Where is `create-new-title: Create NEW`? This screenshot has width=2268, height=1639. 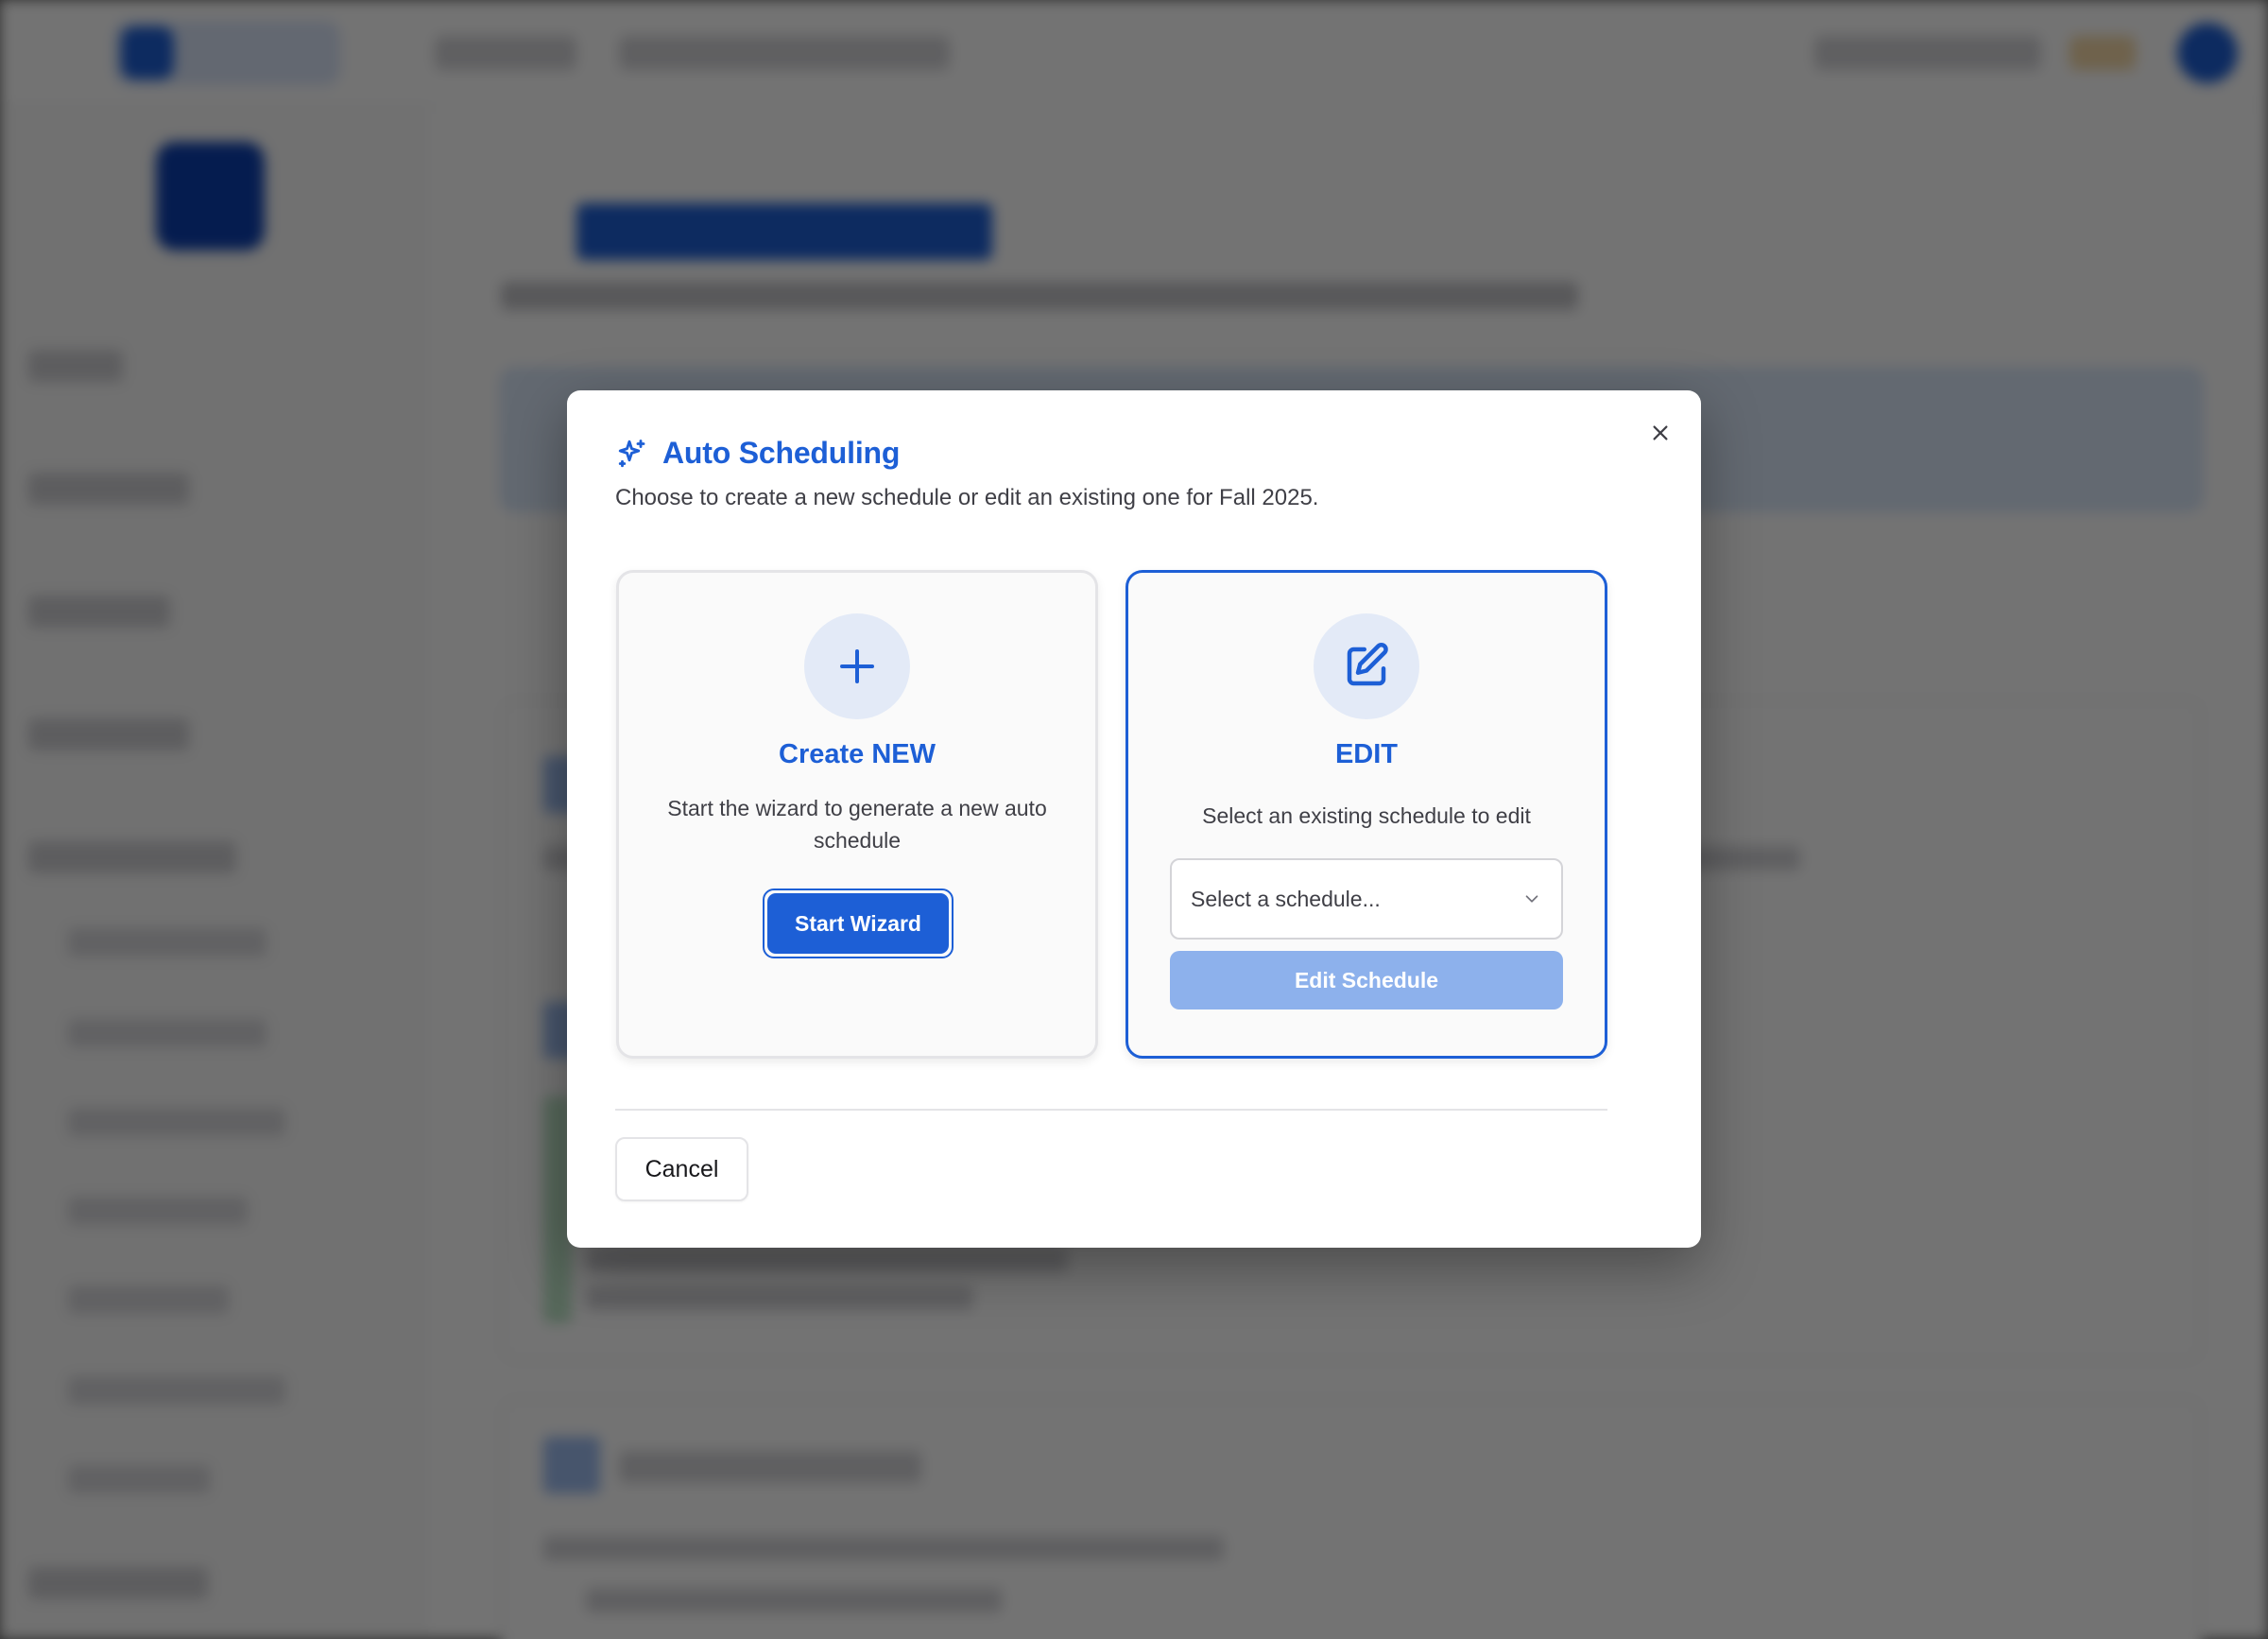
create-new-title: Create NEW is located at coordinates (857, 754).